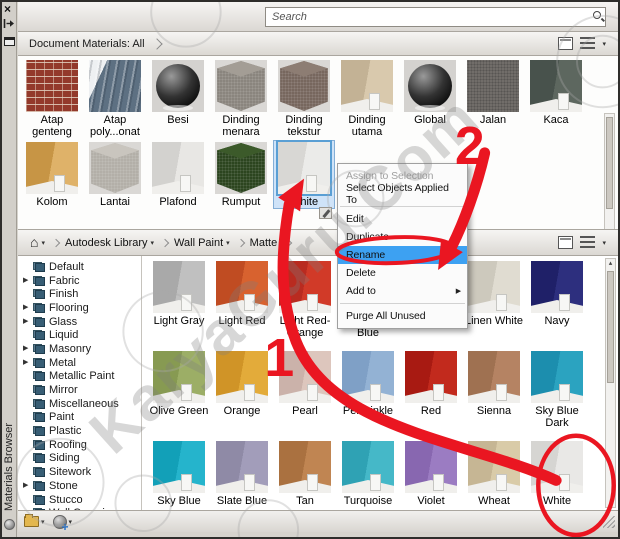 The width and height of the screenshot is (620, 539). Describe the element at coordinates (556, 99) in the screenshot. I see `material-tile: Kaca` at that location.